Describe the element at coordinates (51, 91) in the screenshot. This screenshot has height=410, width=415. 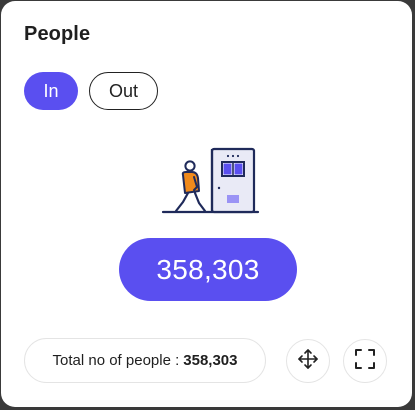
I see `in-toggle-button: In` at that location.